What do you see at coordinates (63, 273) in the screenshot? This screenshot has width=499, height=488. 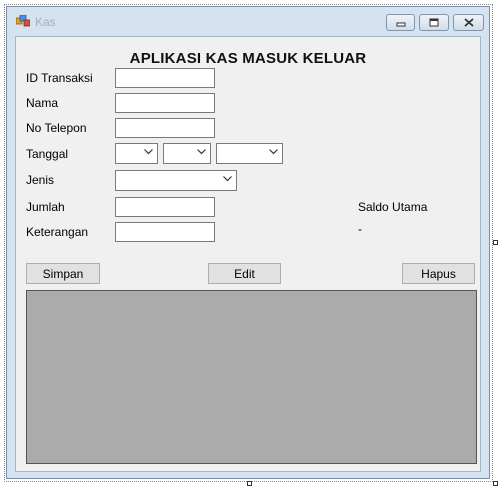 I see `simpan-button: Simpan` at bounding box center [63, 273].